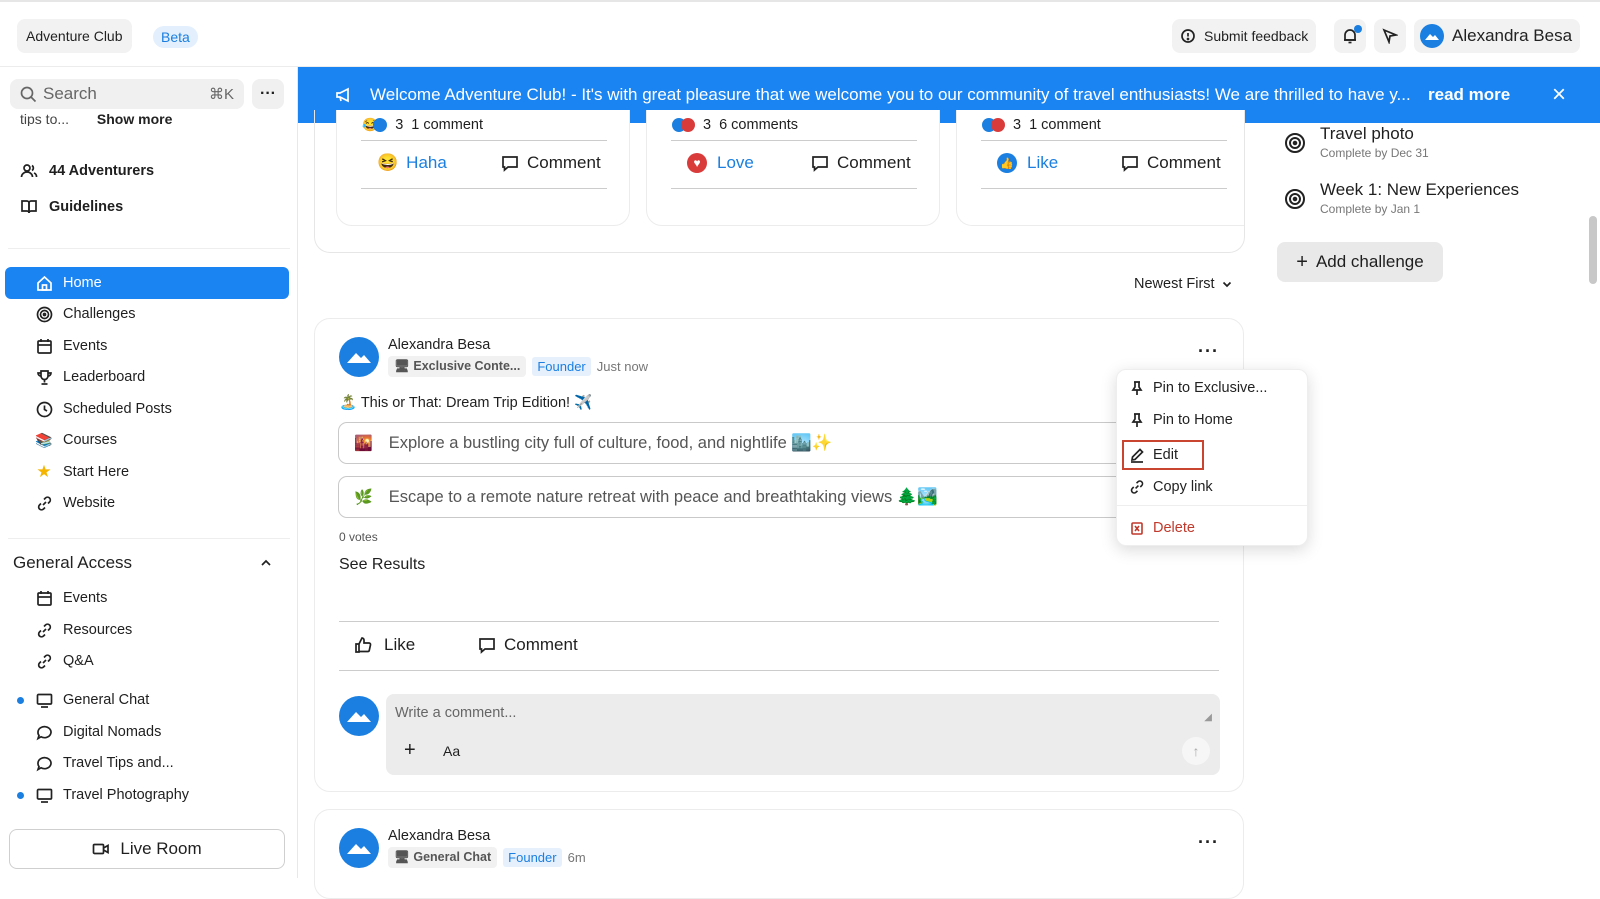  Describe the element at coordinates (1469, 95) in the screenshot. I see `read-more-link: read more` at that location.